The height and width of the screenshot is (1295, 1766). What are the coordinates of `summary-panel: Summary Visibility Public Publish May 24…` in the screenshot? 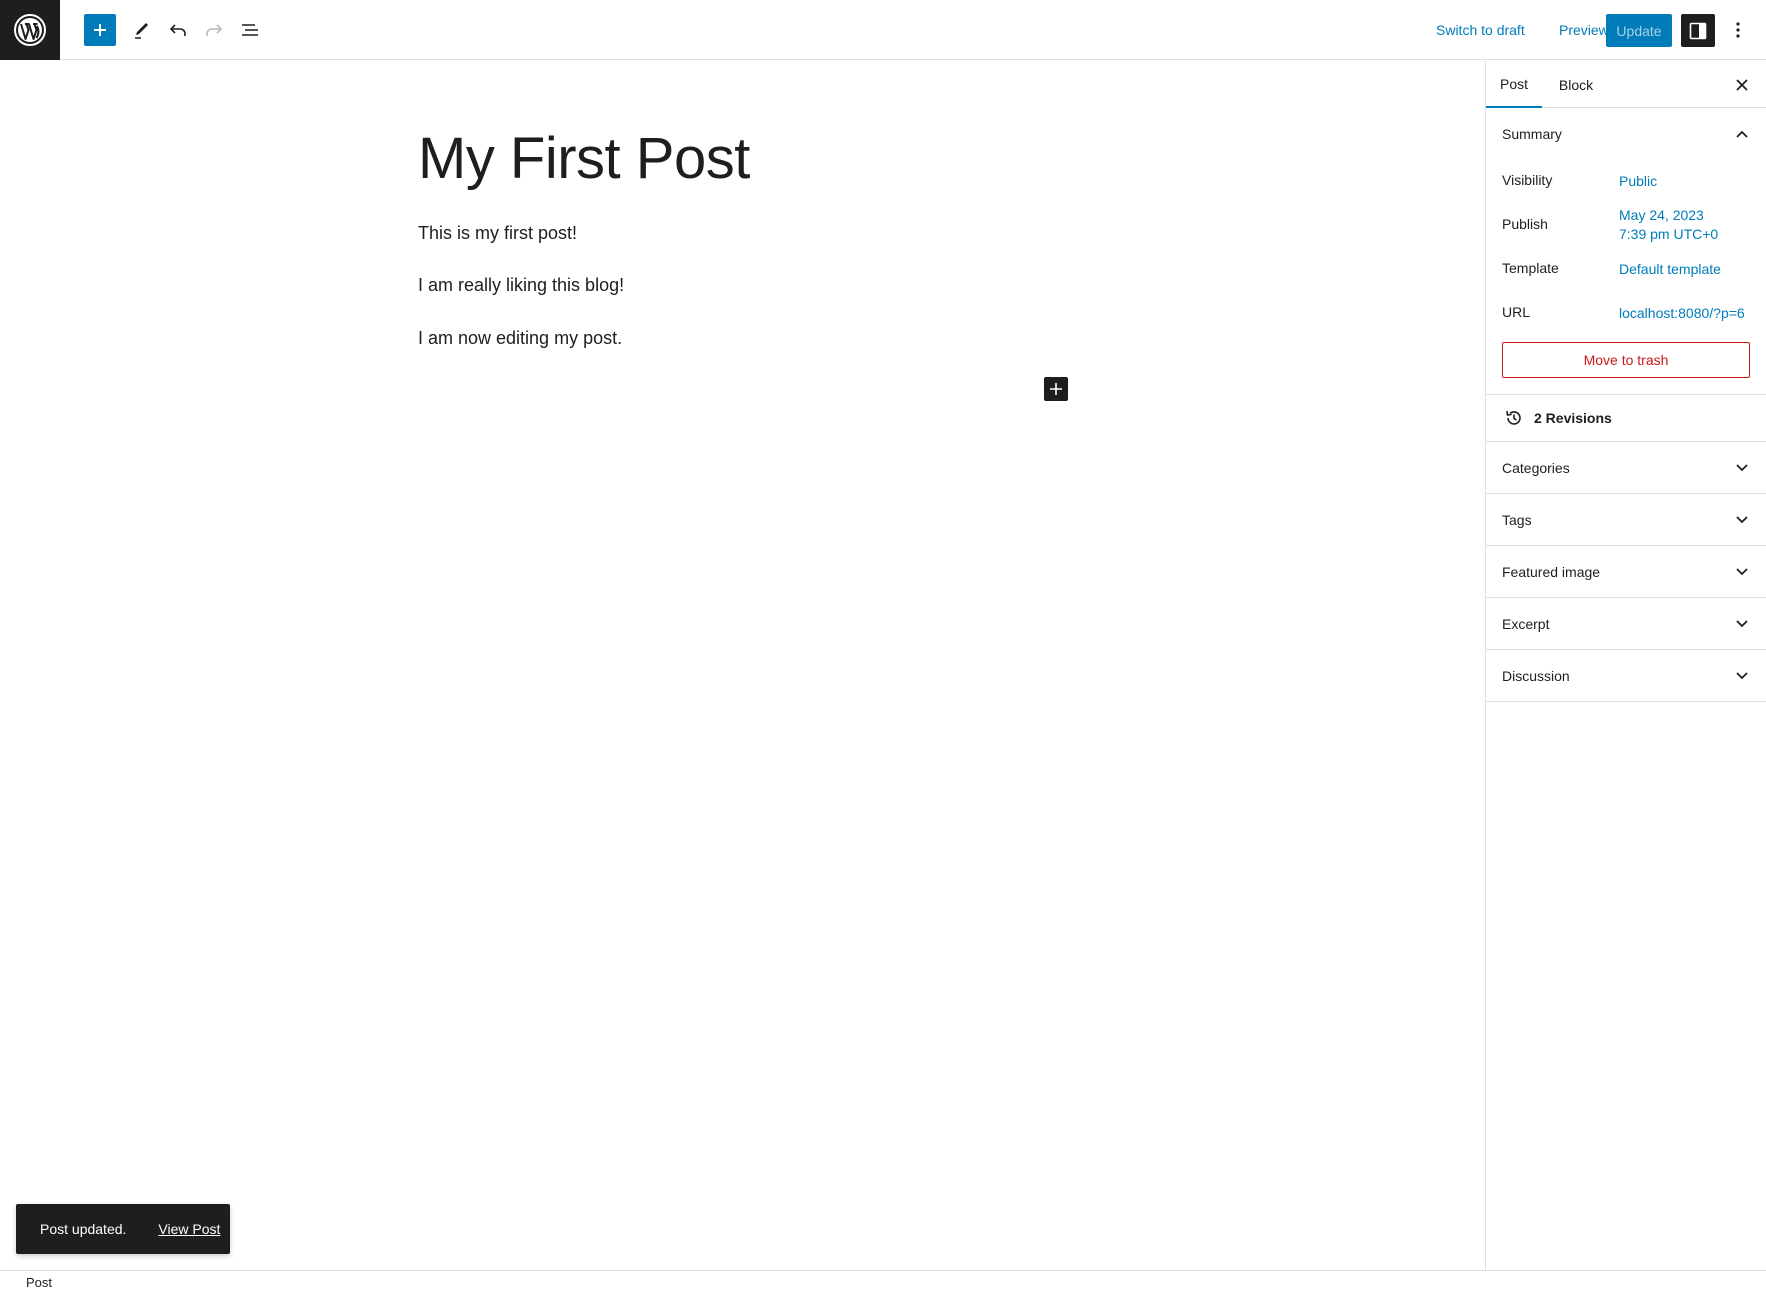 It's located at (1626, 251).